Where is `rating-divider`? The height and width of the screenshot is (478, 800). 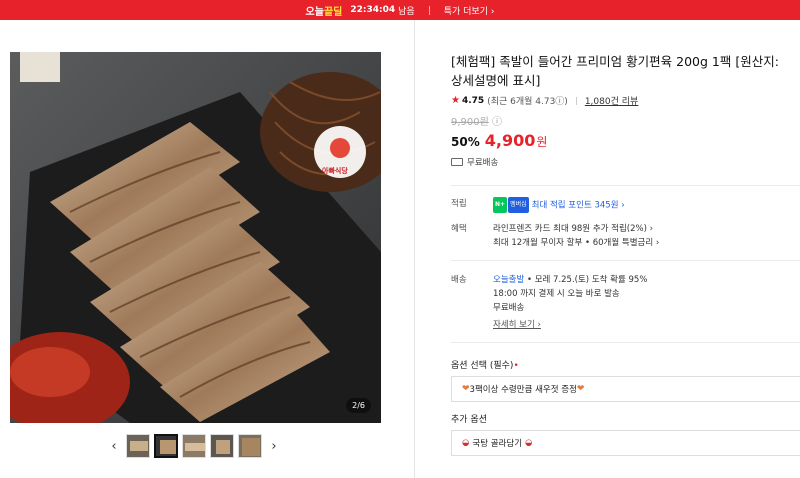
rating-divider is located at coordinates (576, 100).